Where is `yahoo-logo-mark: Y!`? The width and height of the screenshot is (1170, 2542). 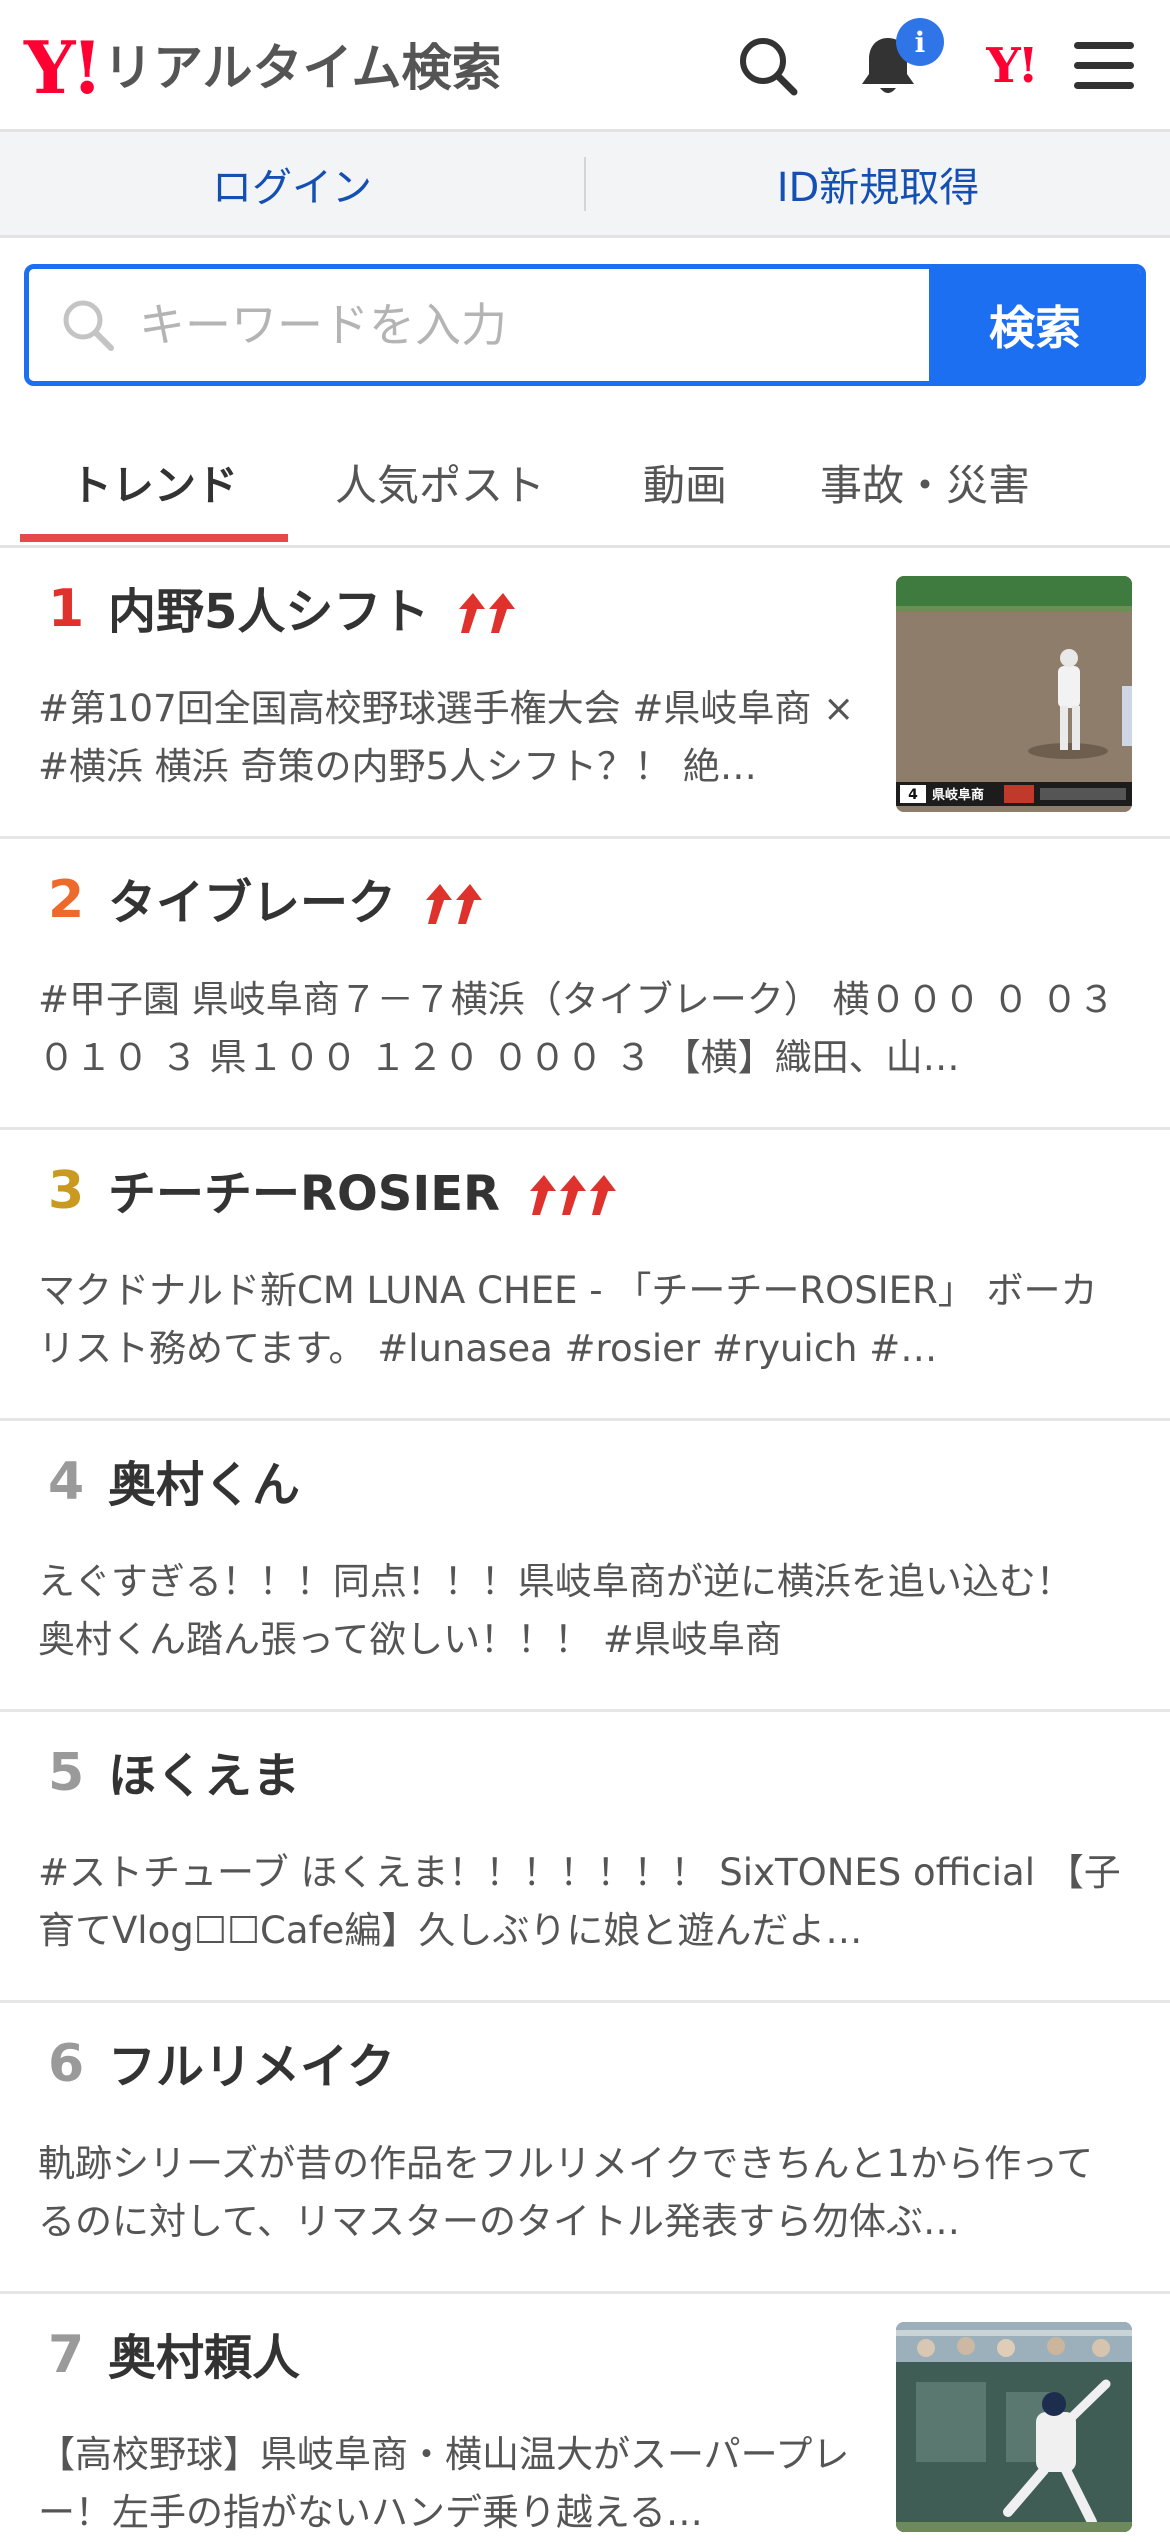
yahoo-logo-mark: Y! is located at coordinates (63, 67).